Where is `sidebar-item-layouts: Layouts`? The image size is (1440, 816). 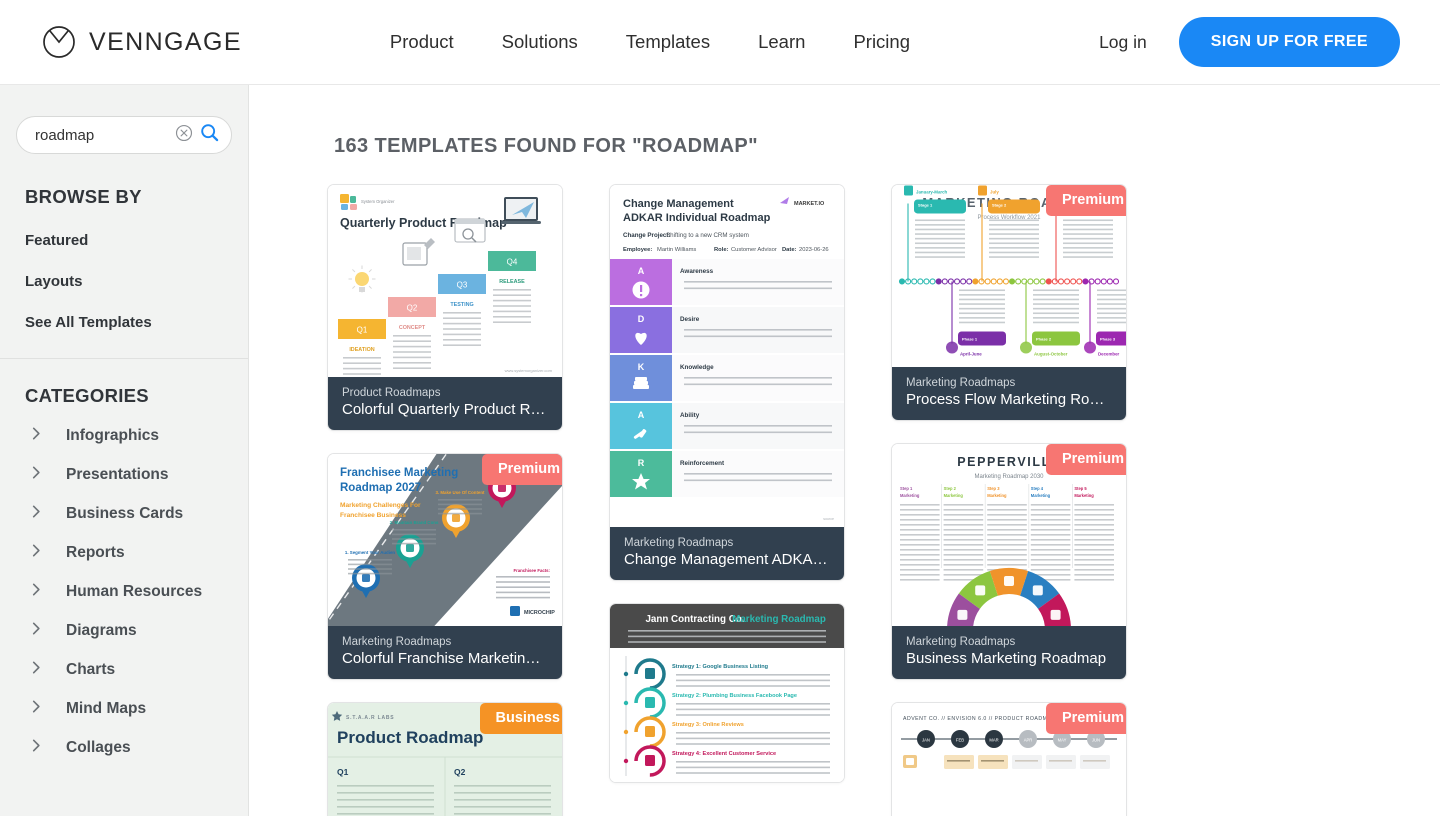 sidebar-item-layouts: Layouts is located at coordinates (136, 281).